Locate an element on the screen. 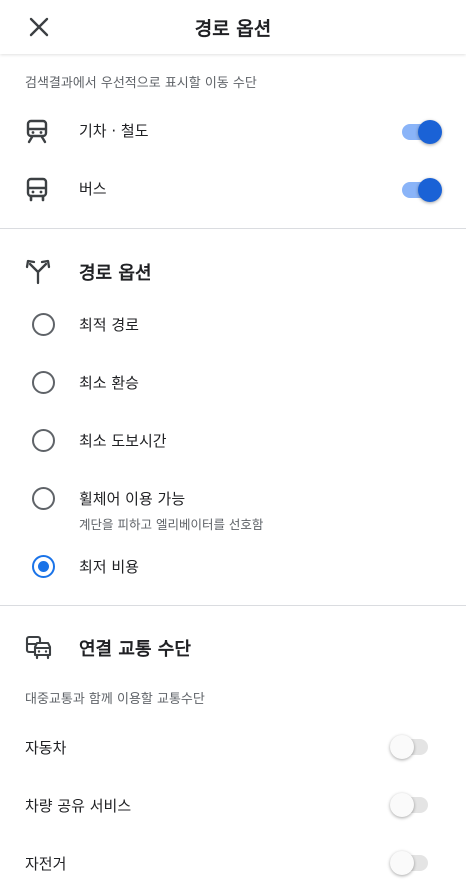  route-option-label: 최소 환승 is located at coordinates (109, 383).